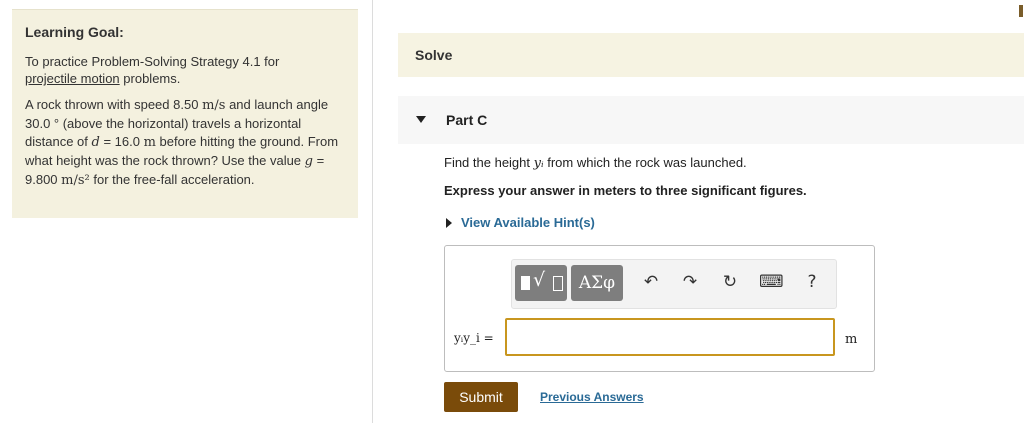  What do you see at coordinates (121, 141) in the screenshot?
I see `problem-text-3: = 16.0` at bounding box center [121, 141].